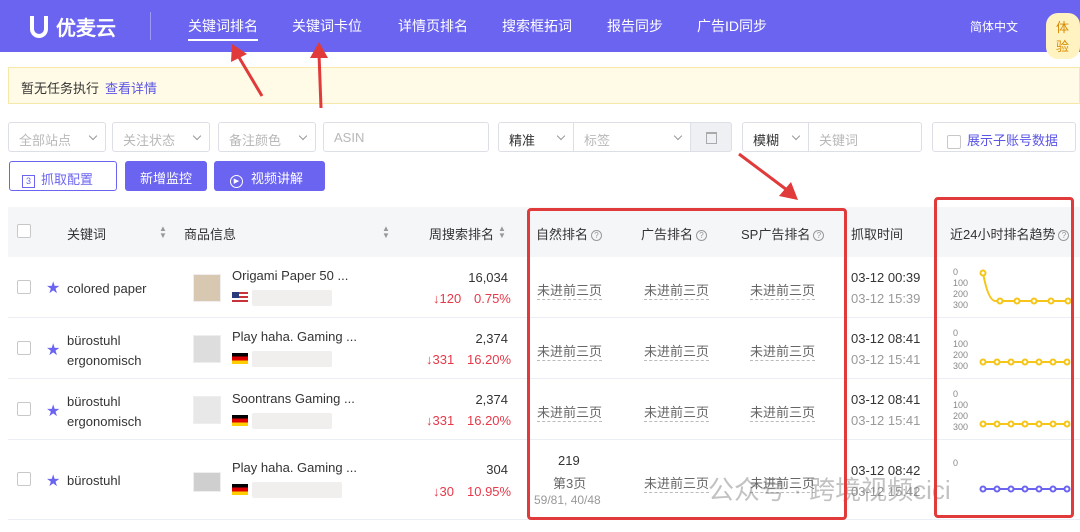 This screenshot has height=532, width=1080. I want to click on trash-icon, so click(711, 138).